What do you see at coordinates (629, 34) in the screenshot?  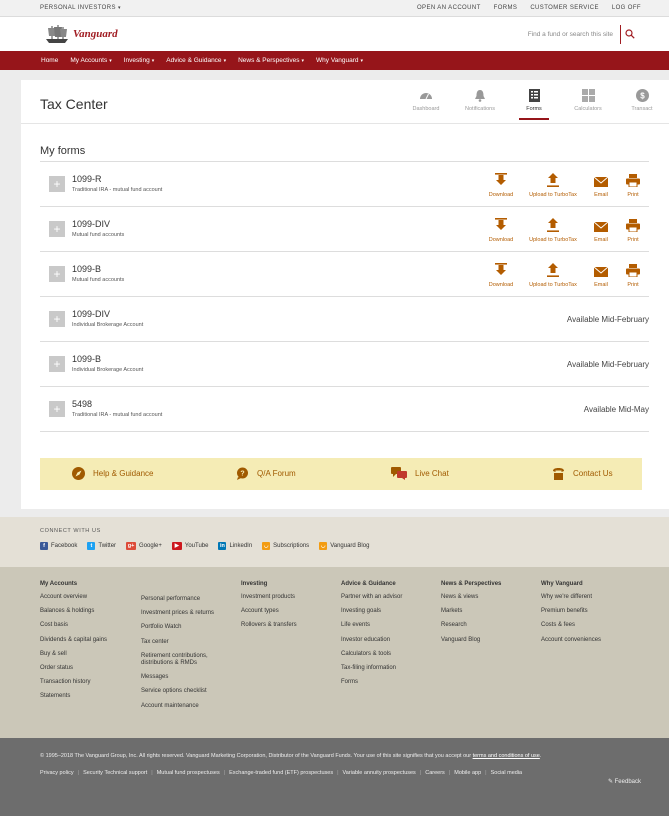 I see `search-button` at bounding box center [629, 34].